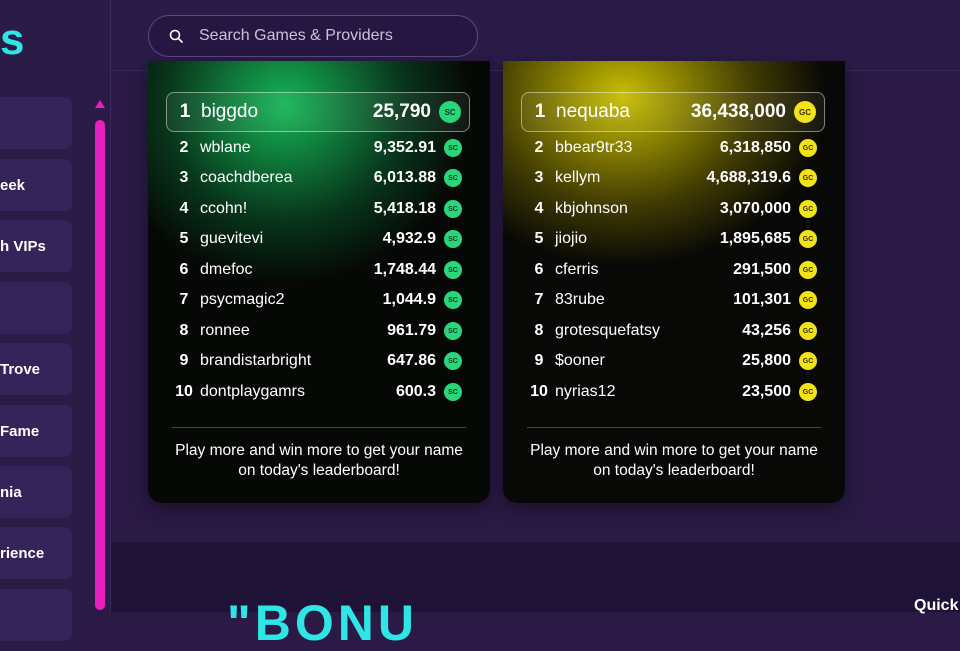 The width and height of the screenshot is (960, 651). Describe the element at coordinates (11, 492) in the screenshot. I see `sidebar-item-label: nia` at that location.